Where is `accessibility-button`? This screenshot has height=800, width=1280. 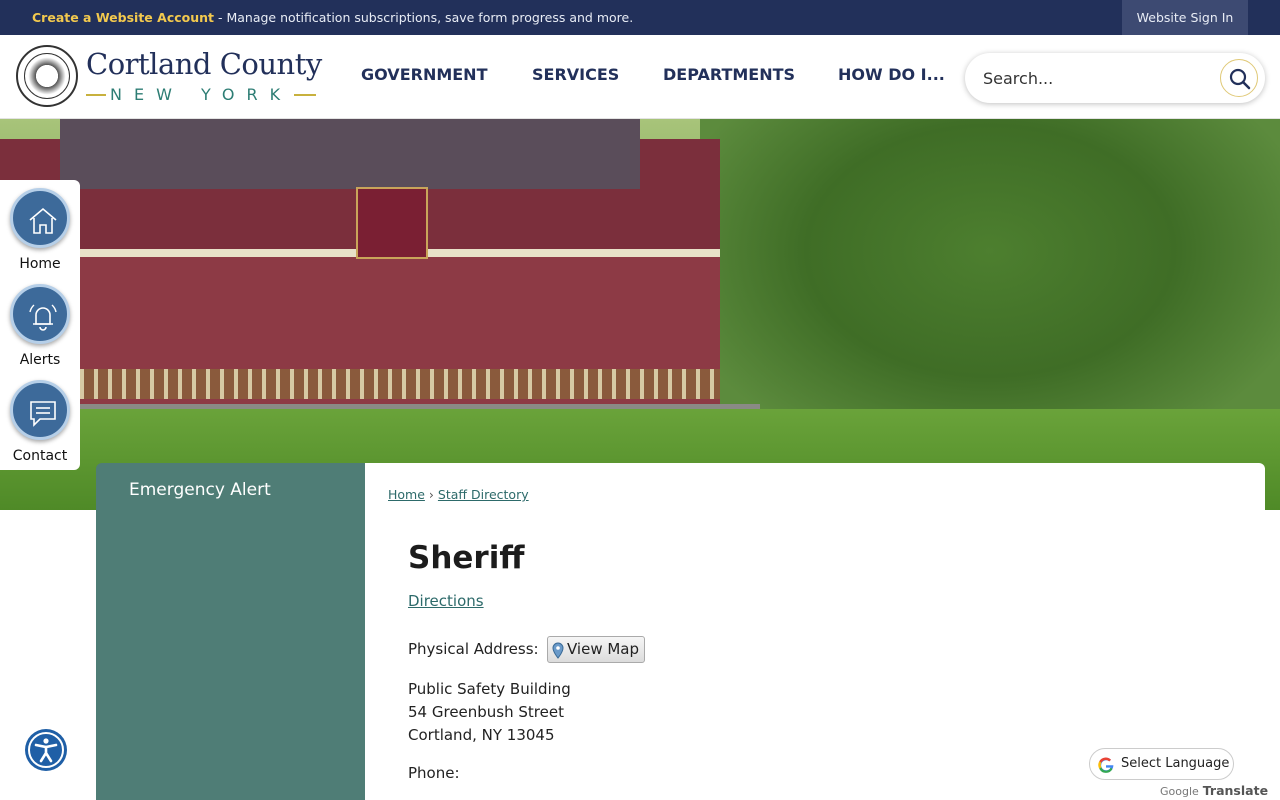
accessibility-button is located at coordinates (46, 750).